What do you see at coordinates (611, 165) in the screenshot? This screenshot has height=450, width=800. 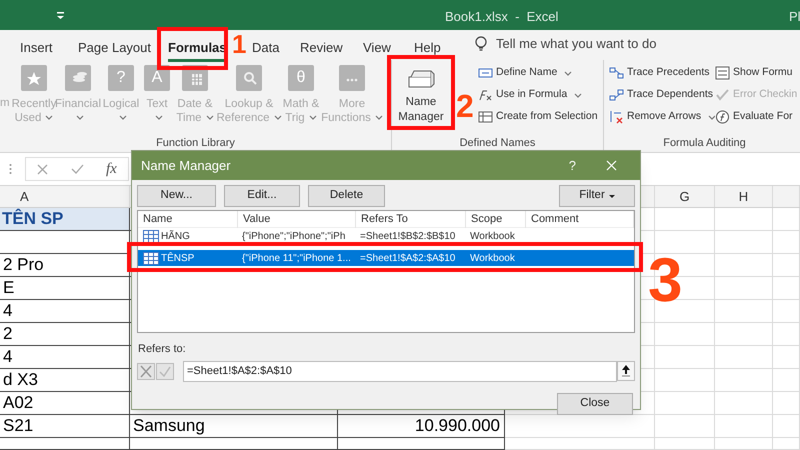 I see `close-icon` at bounding box center [611, 165].